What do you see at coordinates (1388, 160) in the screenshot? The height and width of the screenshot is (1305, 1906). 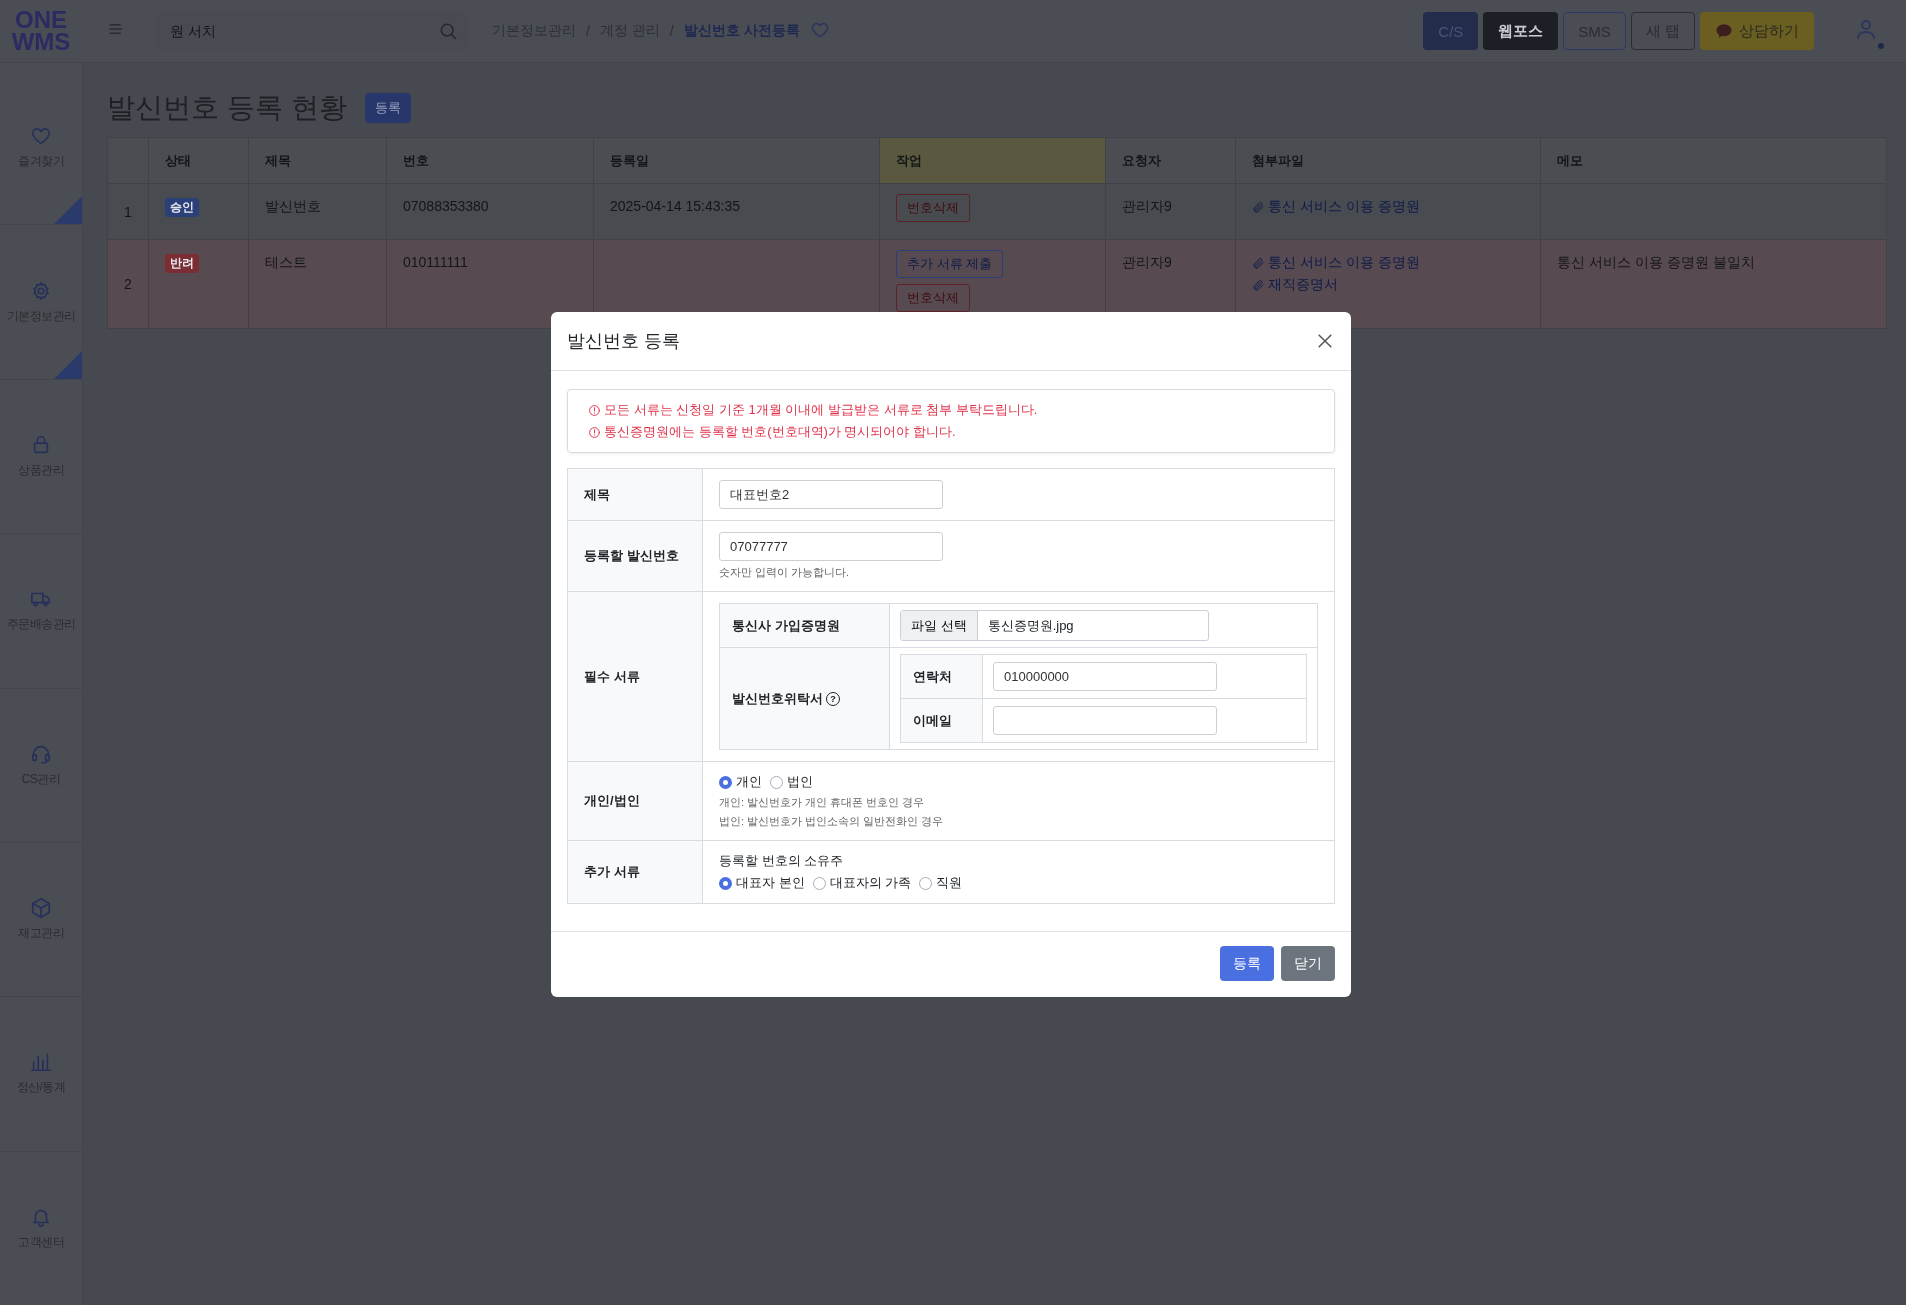 I see `column-header: 첨부파일` at bounding box center [1388, 160].